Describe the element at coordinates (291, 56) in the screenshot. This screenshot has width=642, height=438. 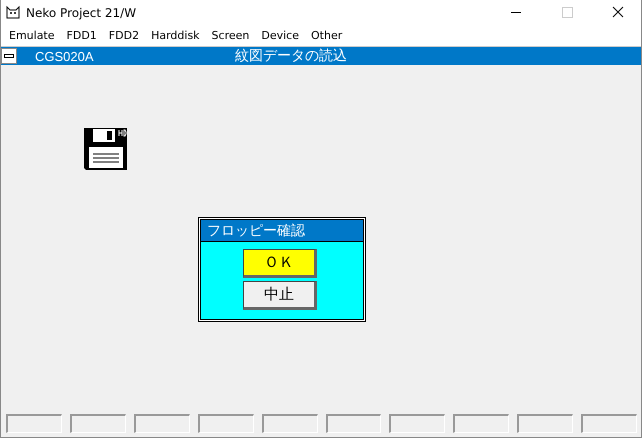
I see `screen-title: 紋図データの読込` at that location.